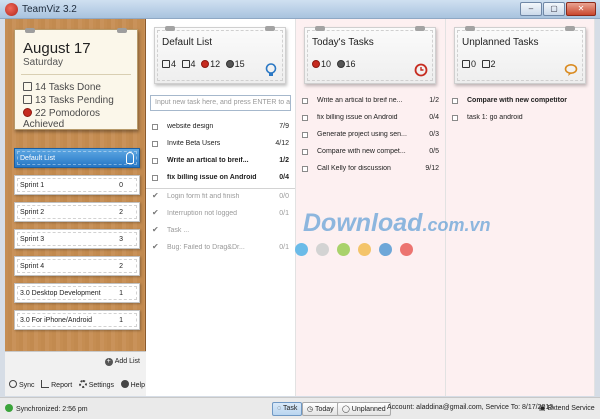  Describe the element at coordinates (385, 249) in the screenshot. I see `color-dot-steelblue` at that location.